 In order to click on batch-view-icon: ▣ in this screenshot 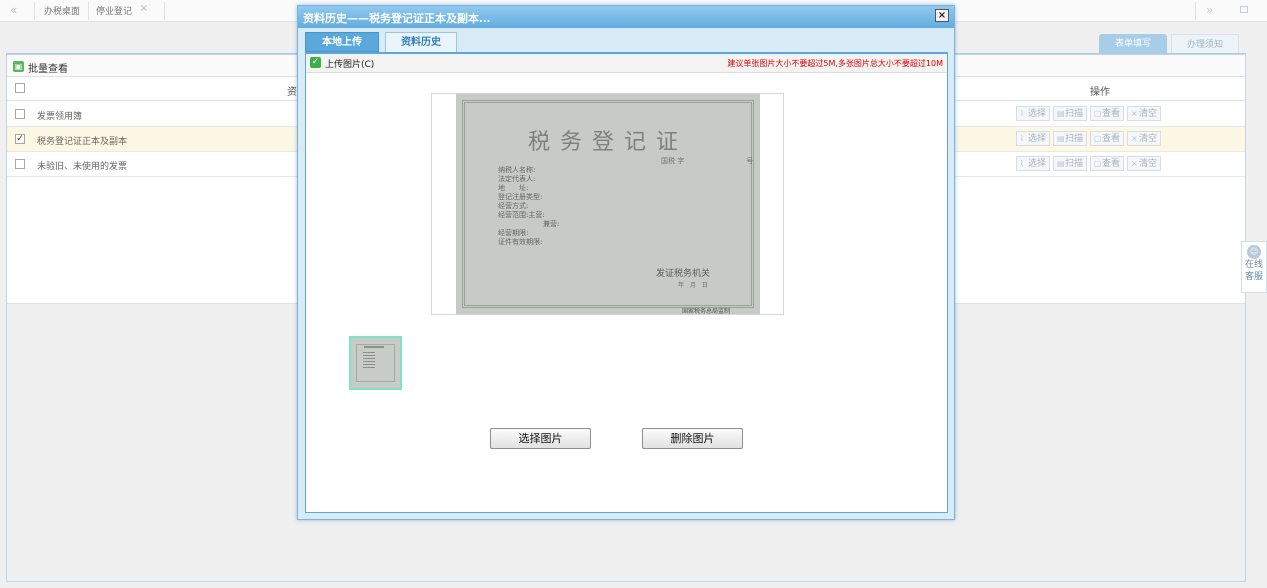, I will do `click(18, 66)`.